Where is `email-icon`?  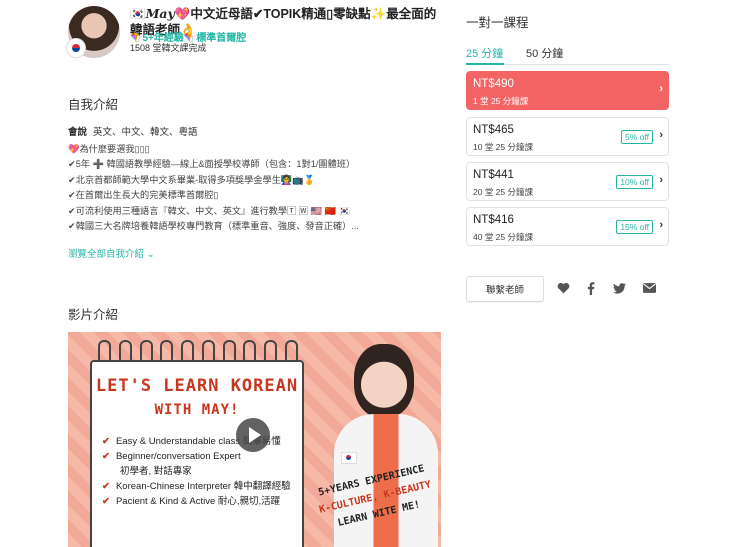 email-icon is located at coordinates (649, 288).